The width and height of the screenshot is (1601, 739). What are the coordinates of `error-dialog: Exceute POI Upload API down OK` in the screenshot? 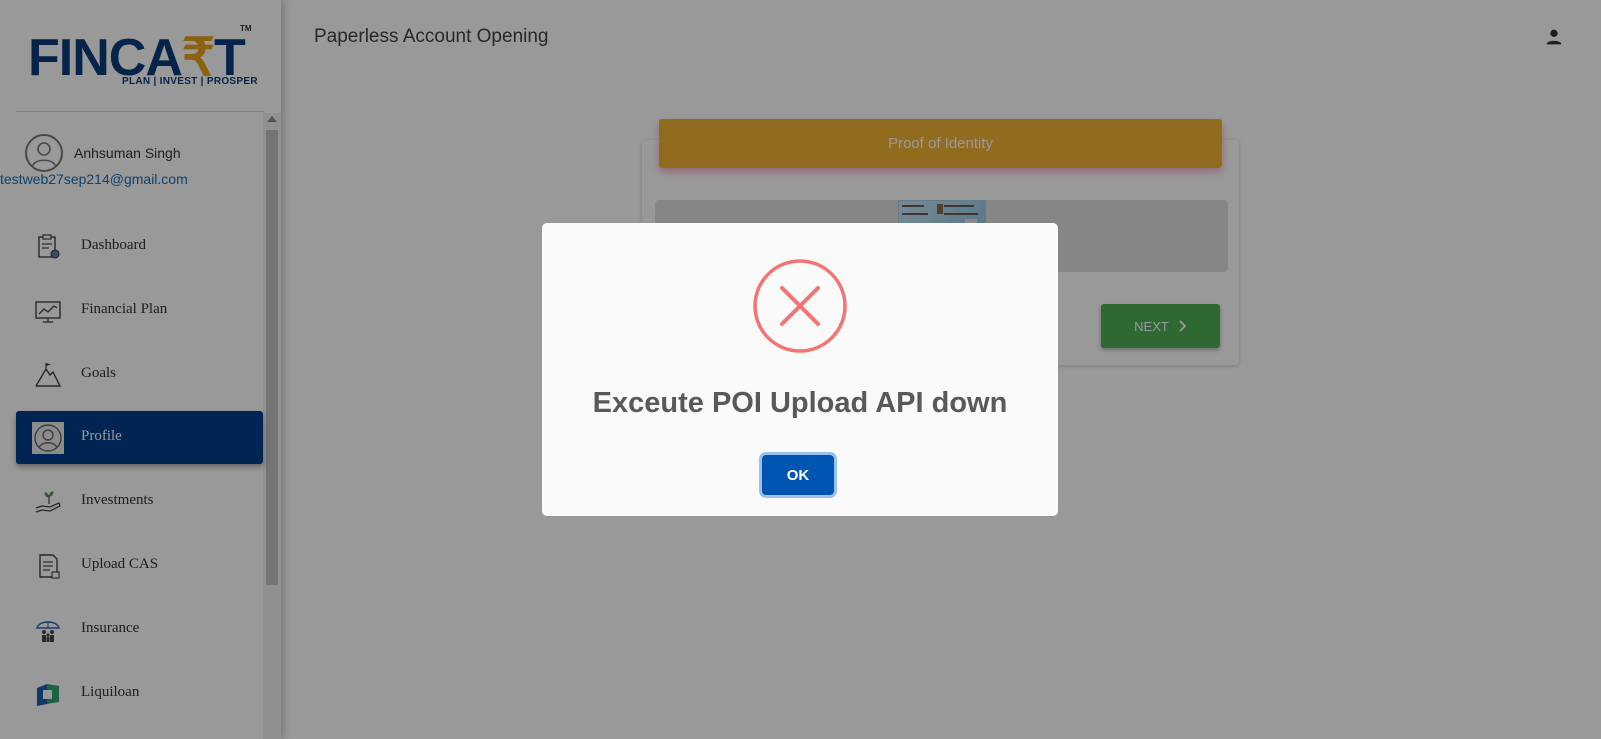 It's located at (800, 369).